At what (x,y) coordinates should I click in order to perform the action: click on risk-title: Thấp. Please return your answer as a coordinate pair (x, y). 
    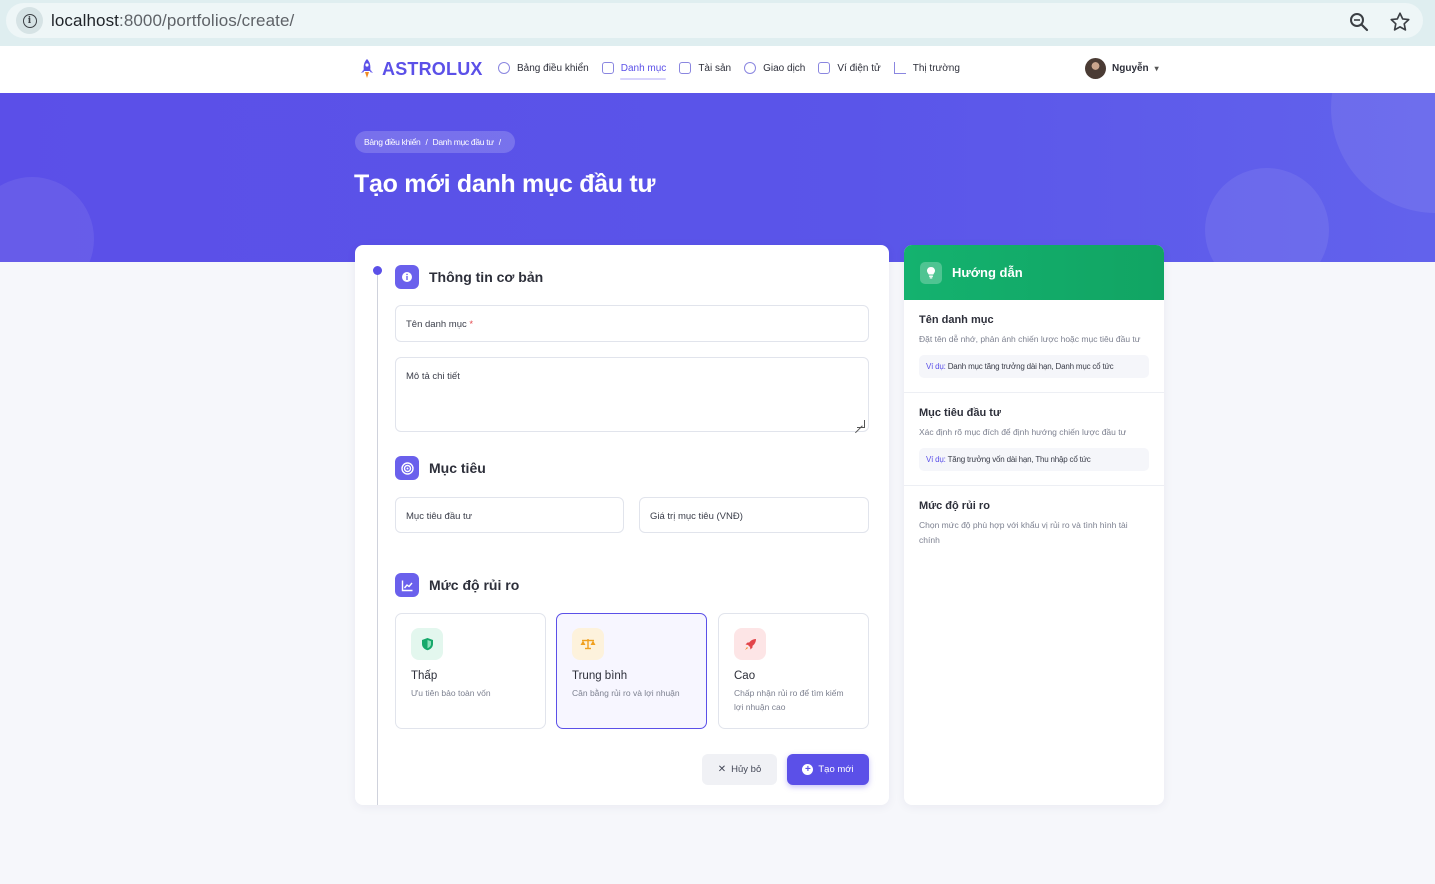
    Looking at the image, I should click on (424, 676).